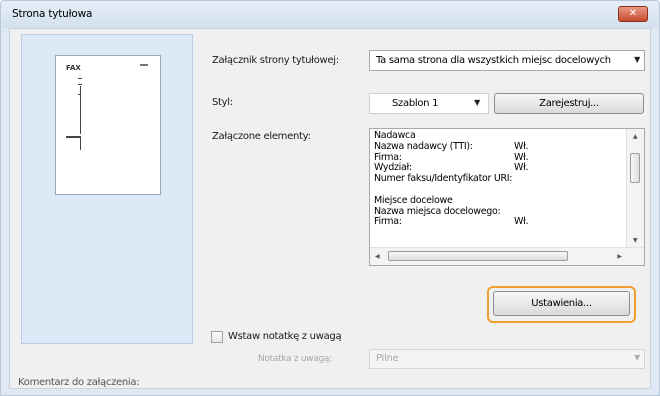  What do you see at coordinates (73, 68) in the screenshot?
I see `preview-fax-heading: FAX` at bounding box center [73, 68].